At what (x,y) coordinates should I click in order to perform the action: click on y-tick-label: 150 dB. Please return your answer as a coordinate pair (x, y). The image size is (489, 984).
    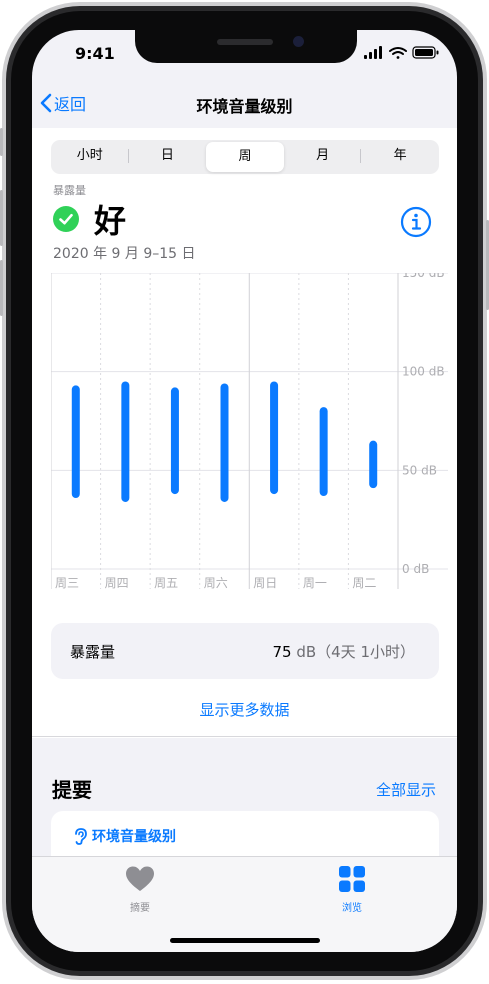
    Looking at the image, I should click on (423, 276).